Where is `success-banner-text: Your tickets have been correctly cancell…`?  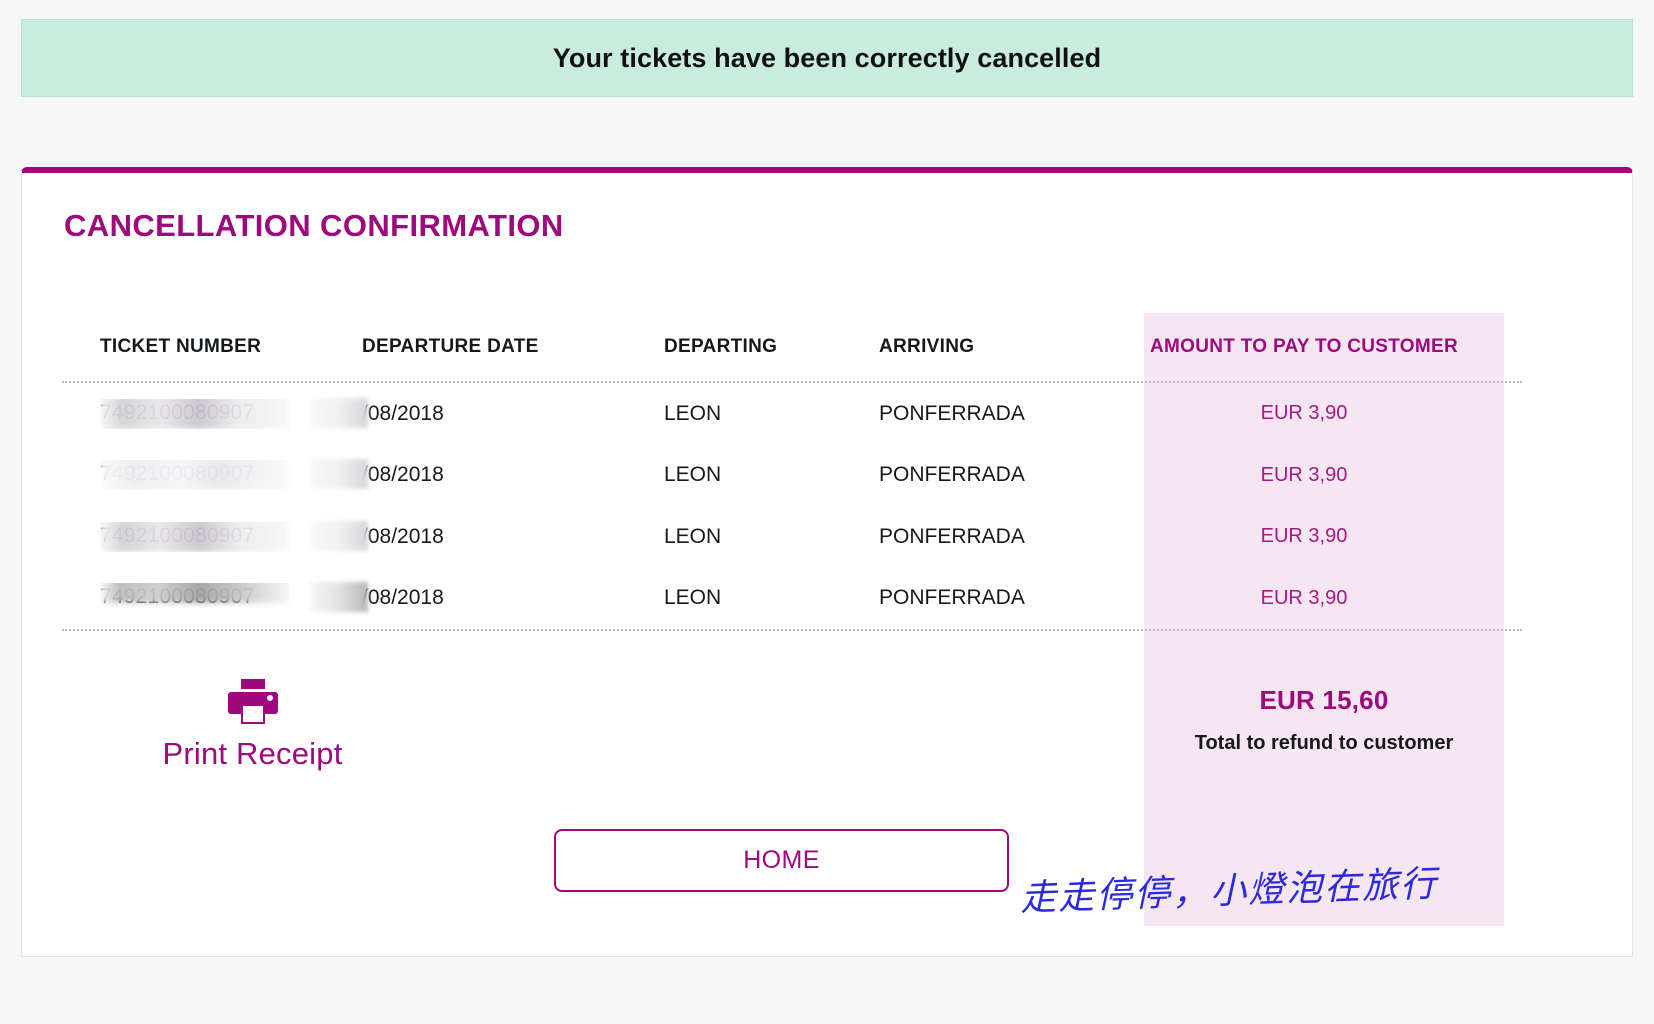 success-banner-text: Your tickets have been correctly cancell… is located at coordinates (827, 57).